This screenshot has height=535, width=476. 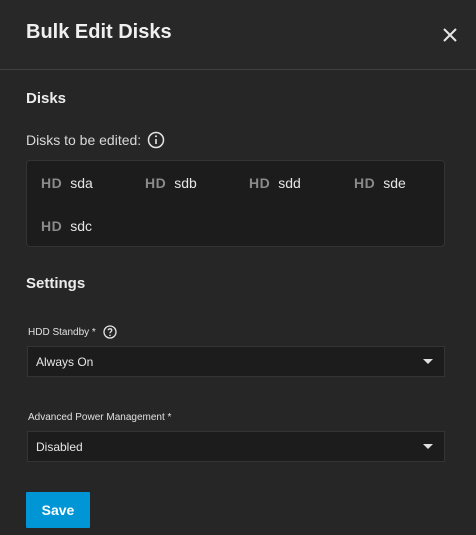 What do you see at coordinates (65, 362) in the screenshot?
I see `hdd-standby-value: Always On` at bounding box center [65, 362].